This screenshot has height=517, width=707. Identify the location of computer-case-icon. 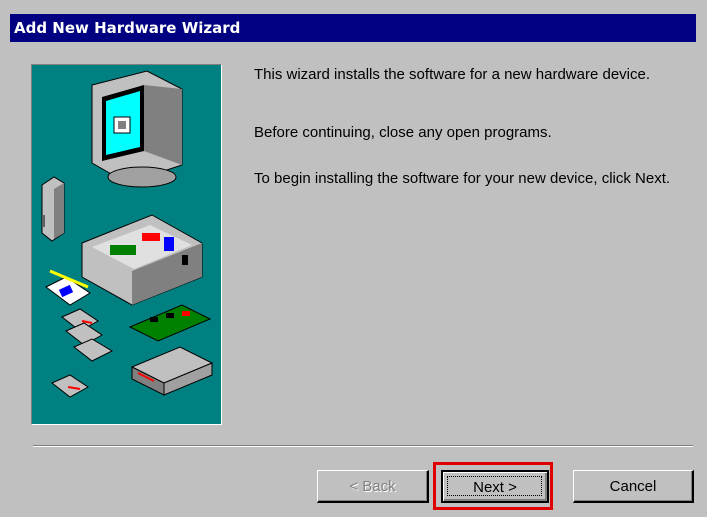
(142, 260).